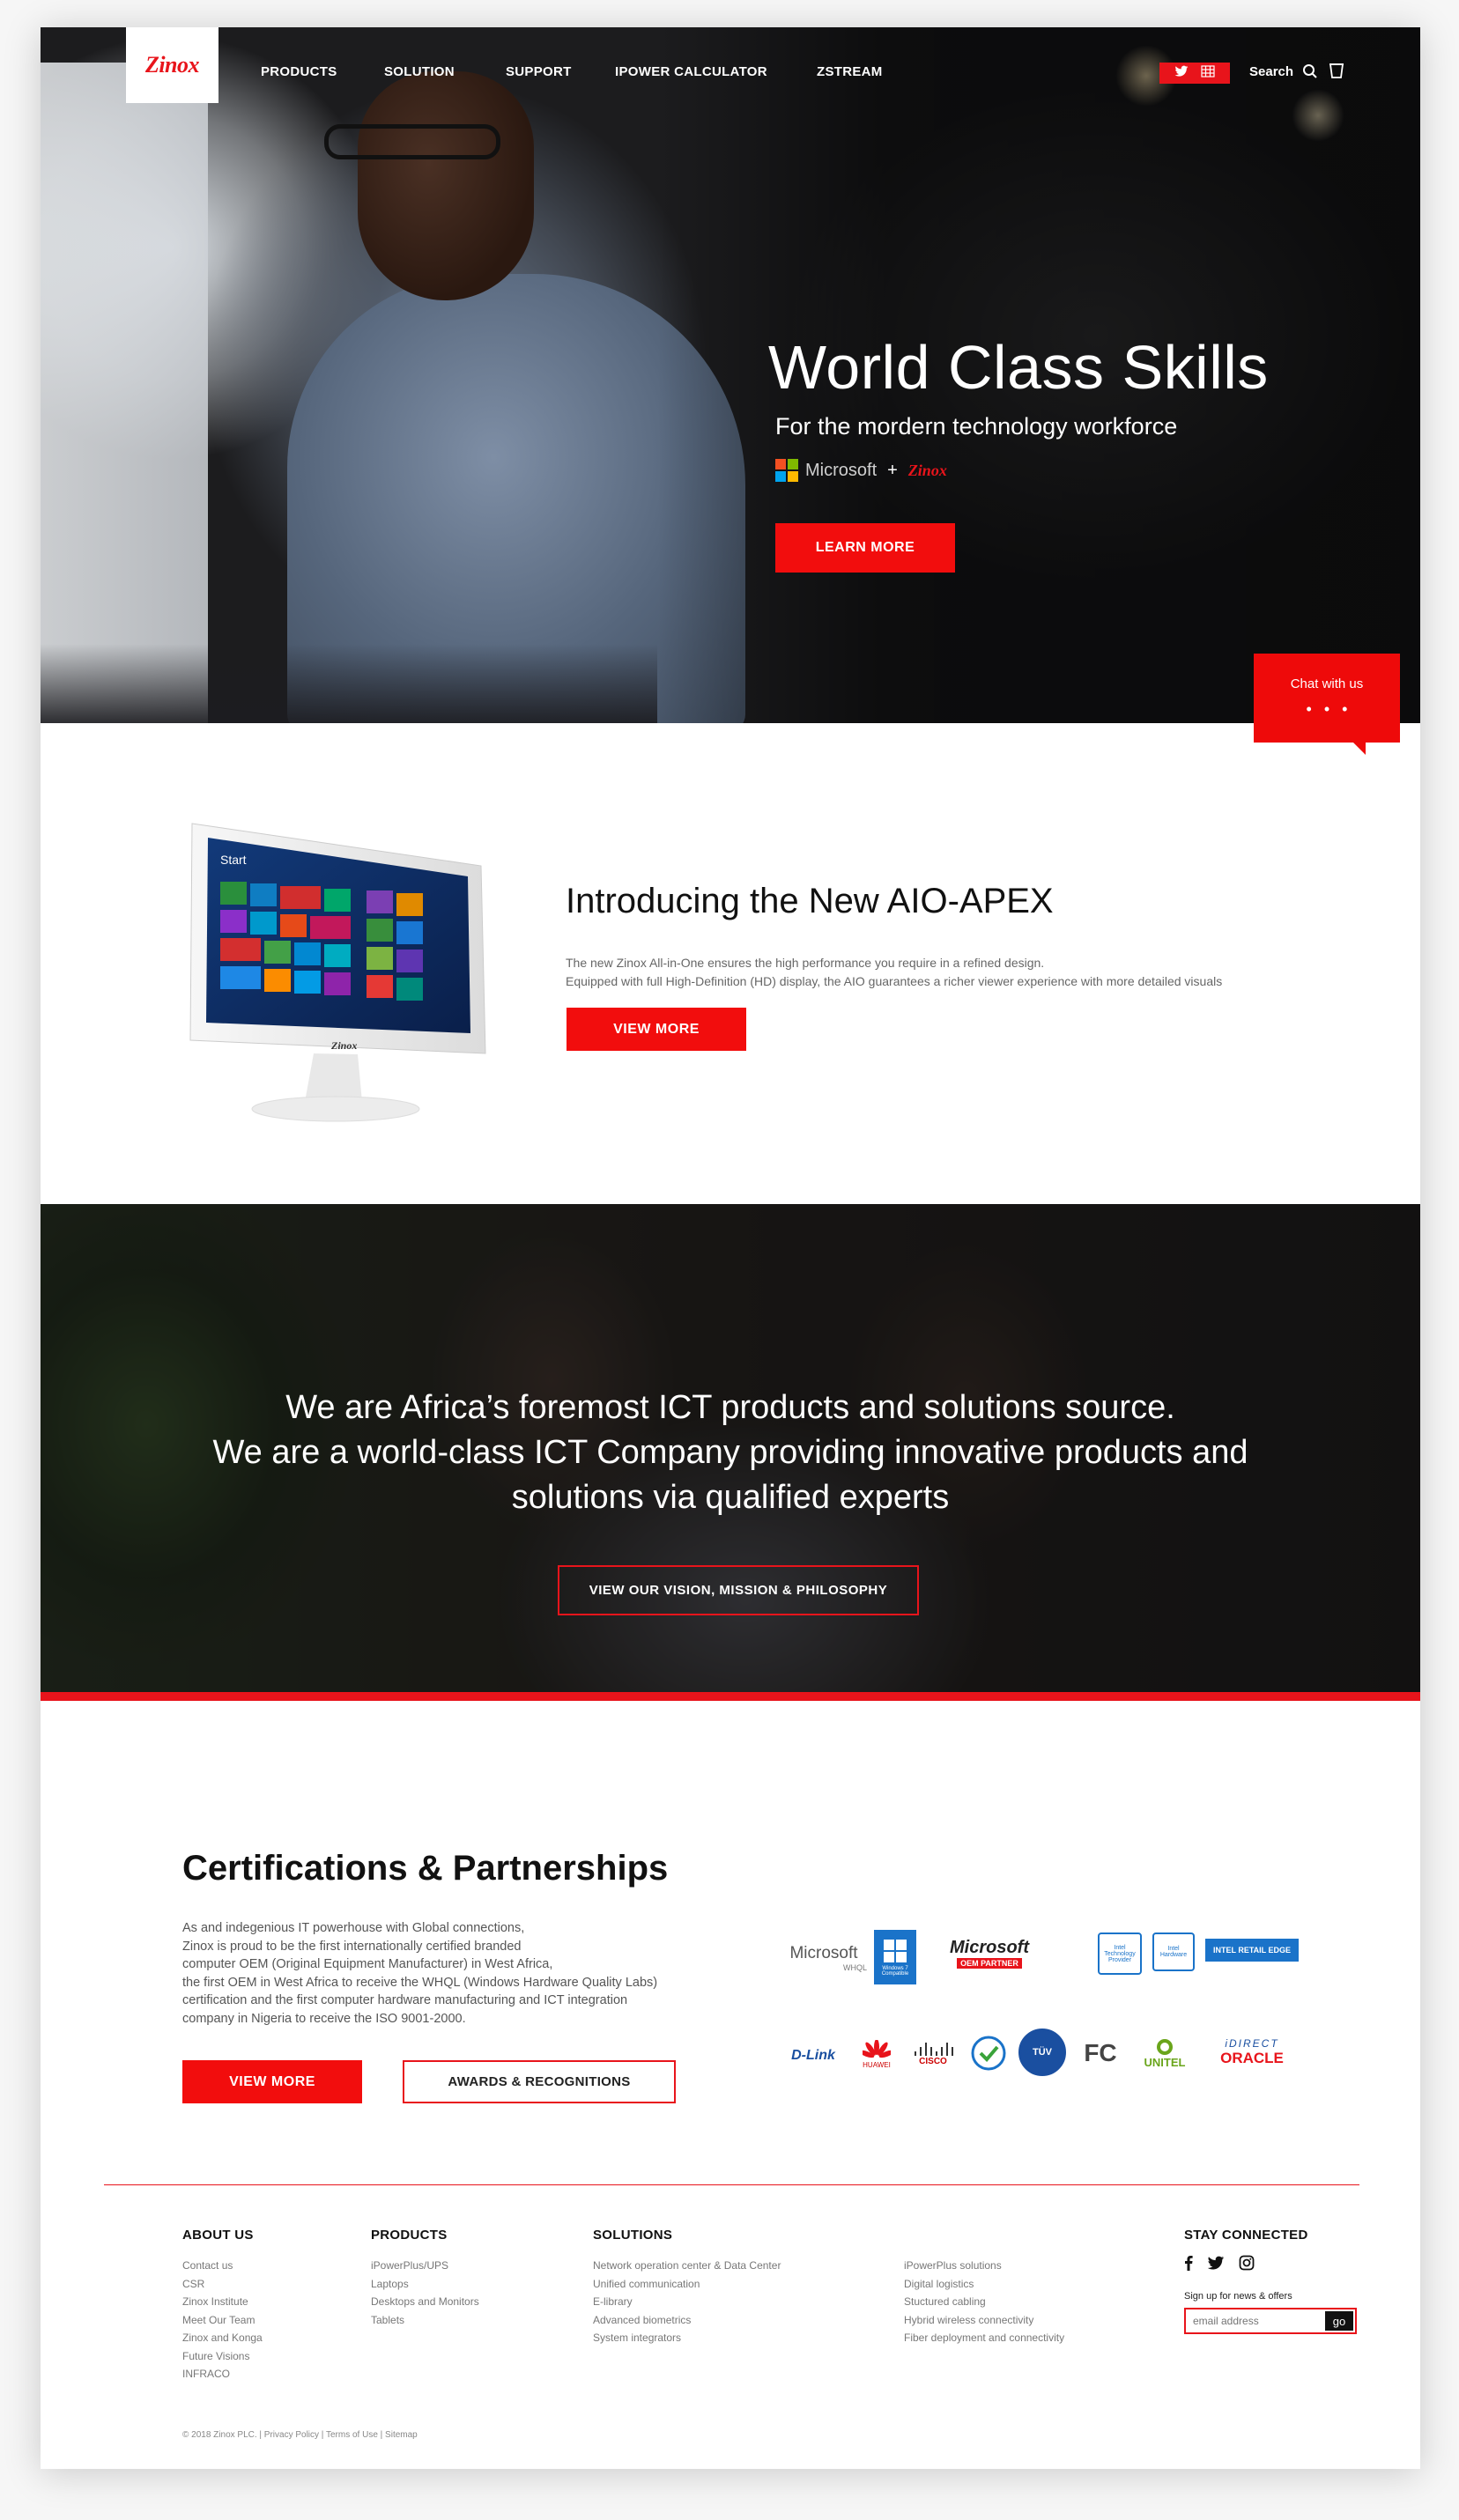  I want to click on awards-recognitions-button: AWARDS & RECOGNITIONS, so click(540, 2081).